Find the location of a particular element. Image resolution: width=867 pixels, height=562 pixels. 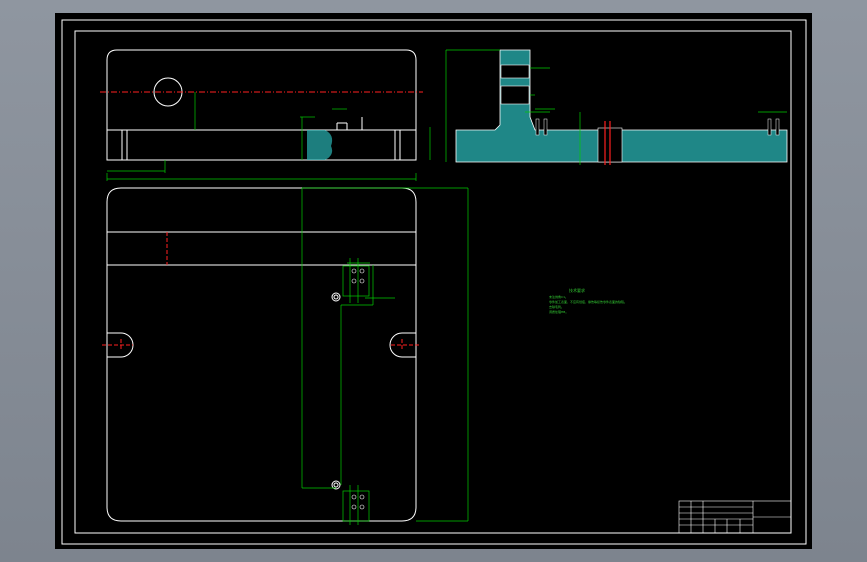

section-view is located at coordinates (616, 107).